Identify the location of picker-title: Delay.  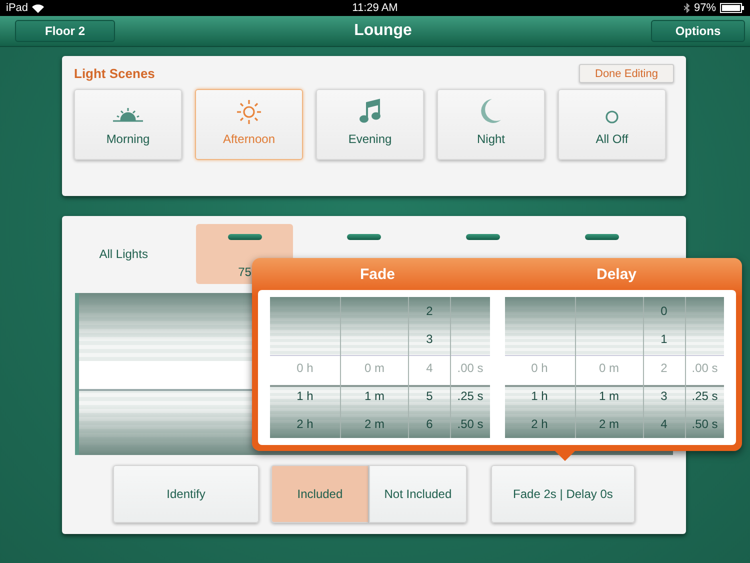
(616, 274).